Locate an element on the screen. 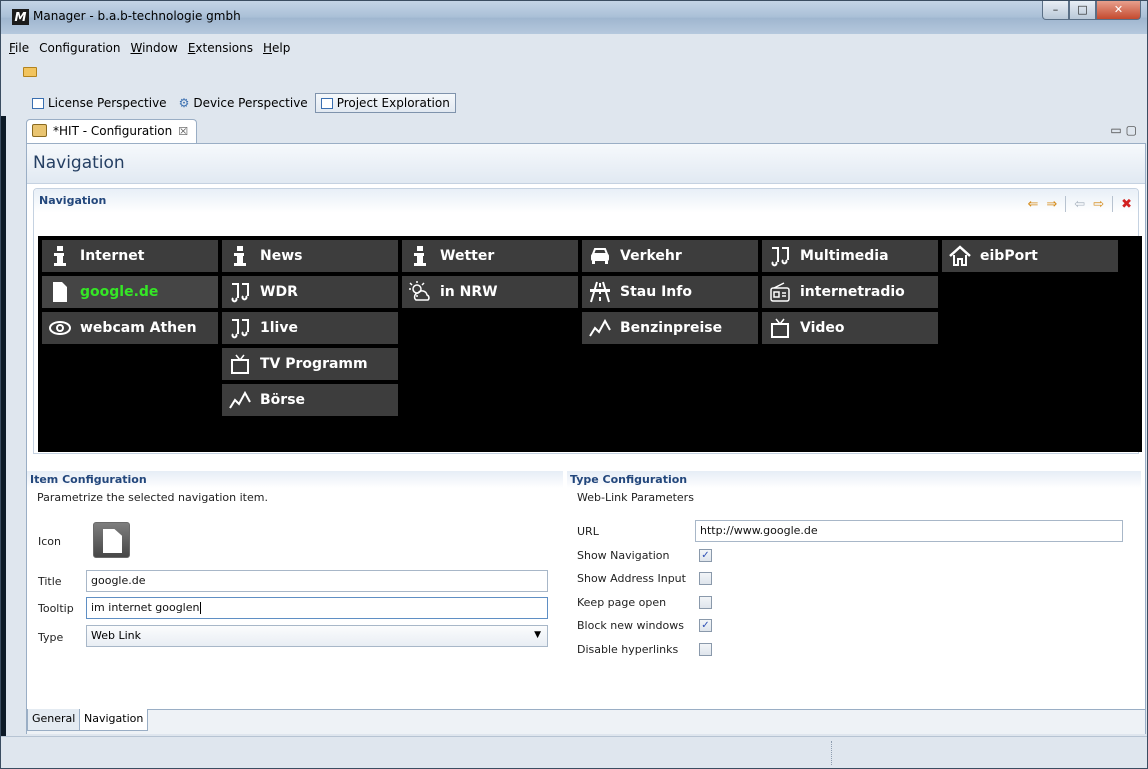 The height and width of the screenshot is (769, 1148). close-window-button: ✕ is located at coordinates (1118, 10).